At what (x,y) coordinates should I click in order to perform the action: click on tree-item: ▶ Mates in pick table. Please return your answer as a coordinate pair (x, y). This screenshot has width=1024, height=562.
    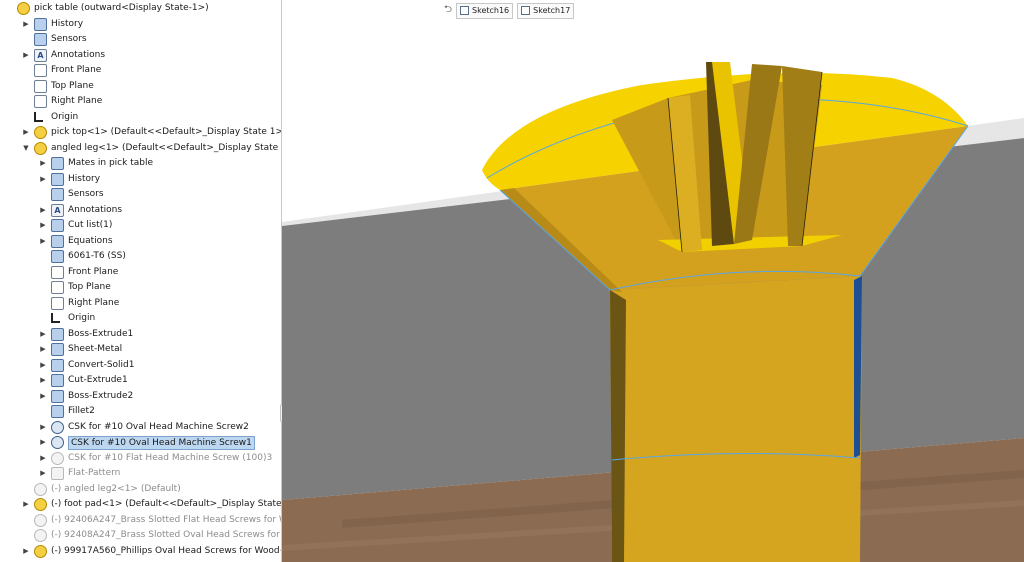
    Looking at the image, I should click on (140, 163).